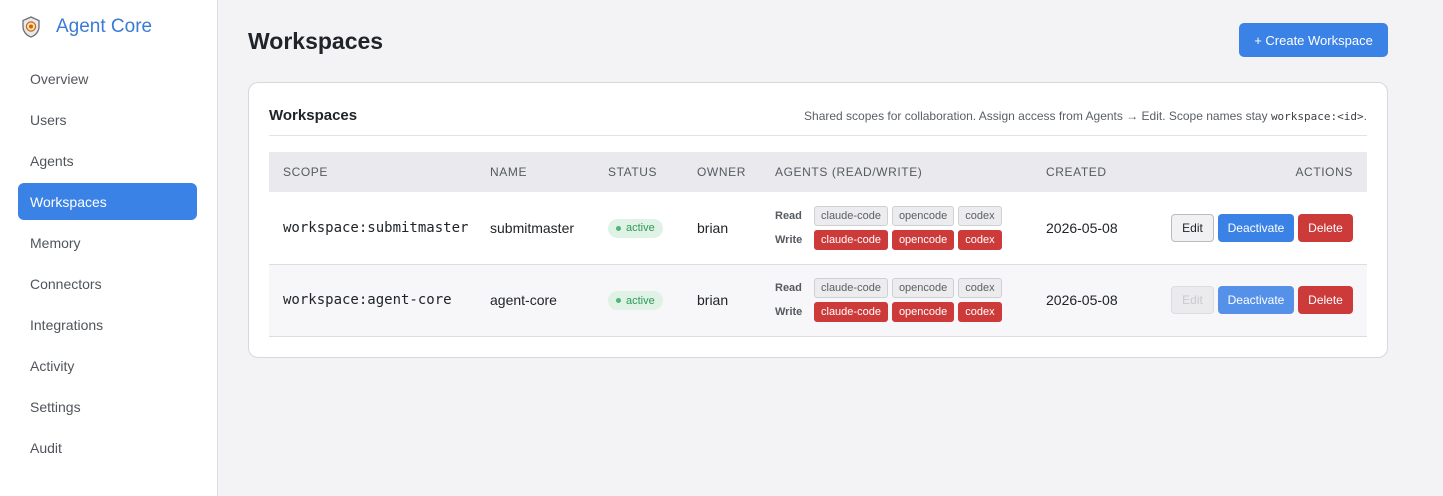 The height and width of the screenshot is (496, 1443). What do you see at coordinates (372, 300) in the screenshot?
I see `scope-cell: workspace:agent-core` at bounding box center [372, 300].